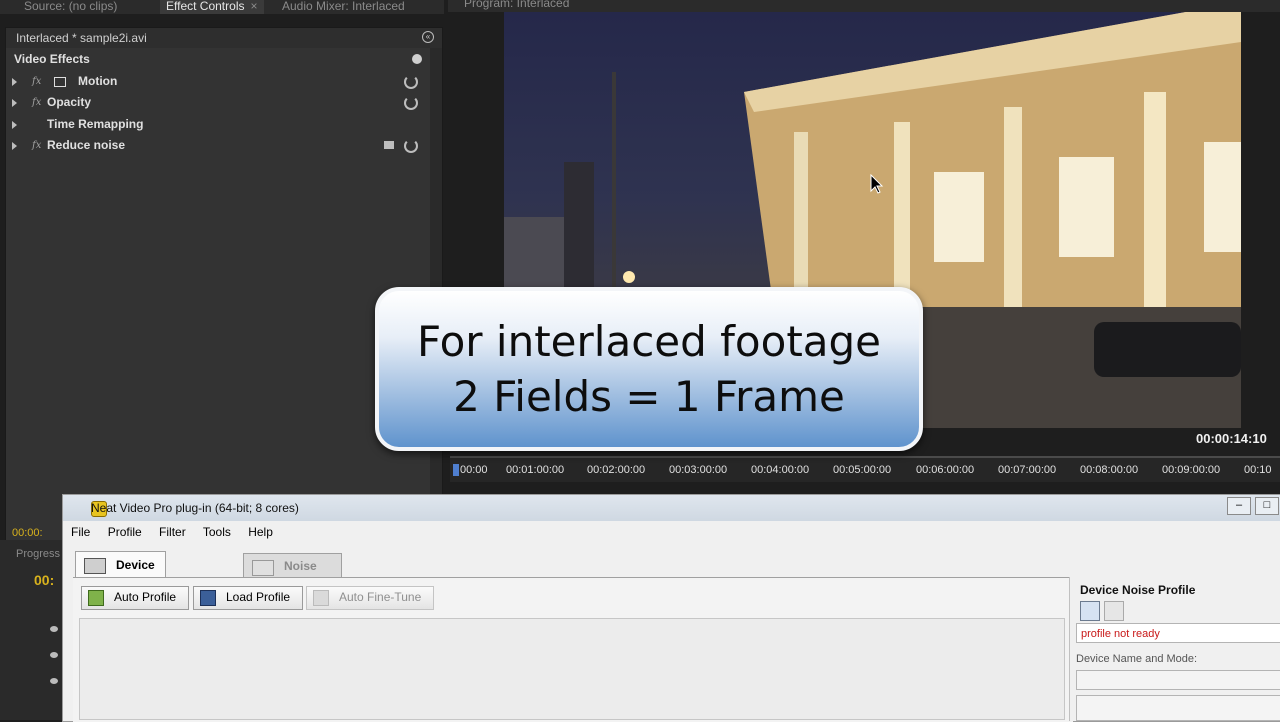  I want to click on menu-filter: Filter, so click(172, 532).